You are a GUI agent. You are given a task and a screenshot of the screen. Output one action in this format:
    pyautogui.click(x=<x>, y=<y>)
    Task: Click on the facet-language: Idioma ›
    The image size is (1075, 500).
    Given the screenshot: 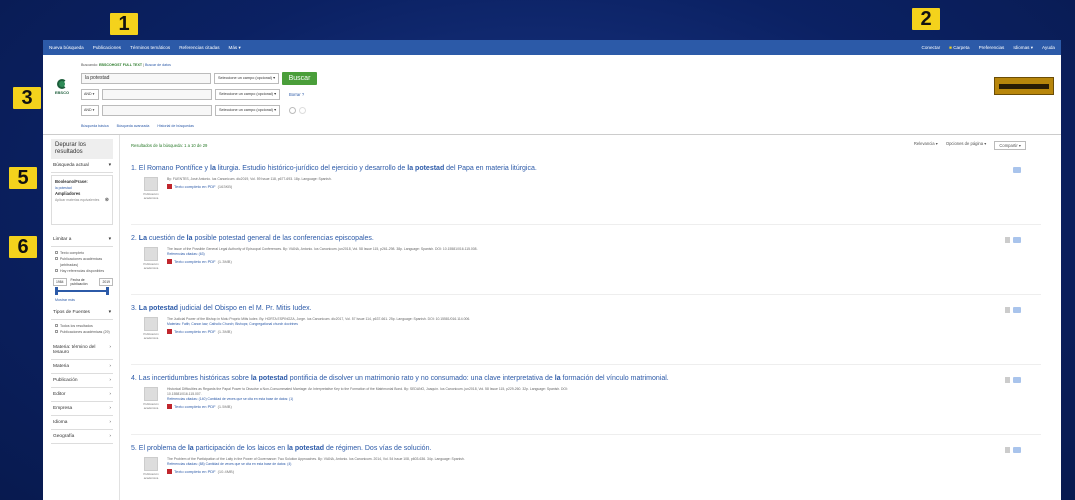 What is the action you would take?
    pyautogui.click(x=82, y=423)
    